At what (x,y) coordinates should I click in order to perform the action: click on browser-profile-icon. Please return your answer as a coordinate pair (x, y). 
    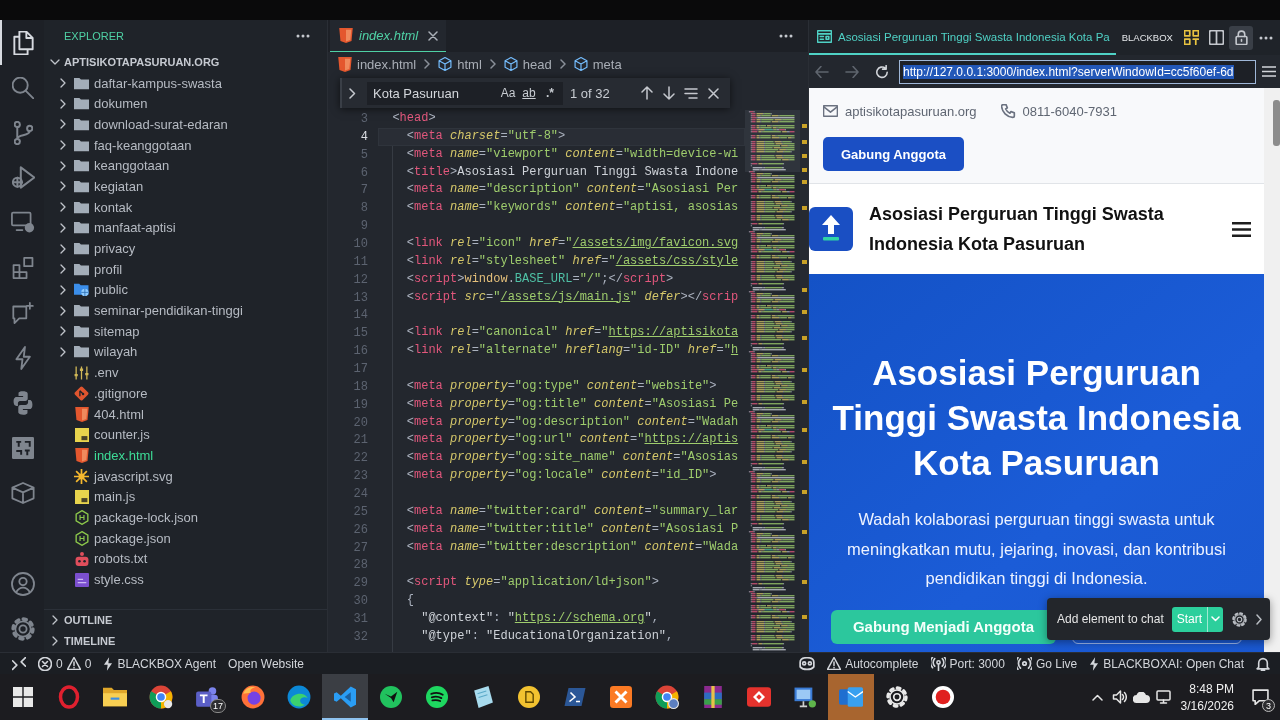
    Looking at the image, I should click on (667, 697).